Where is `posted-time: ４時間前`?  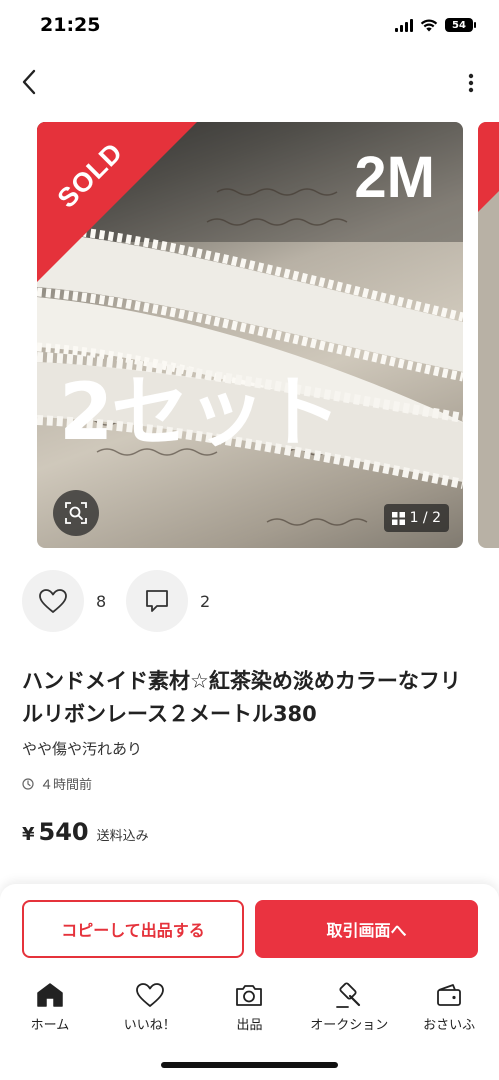
posted-time: ４時間前 is located at coordinates (57, 783).